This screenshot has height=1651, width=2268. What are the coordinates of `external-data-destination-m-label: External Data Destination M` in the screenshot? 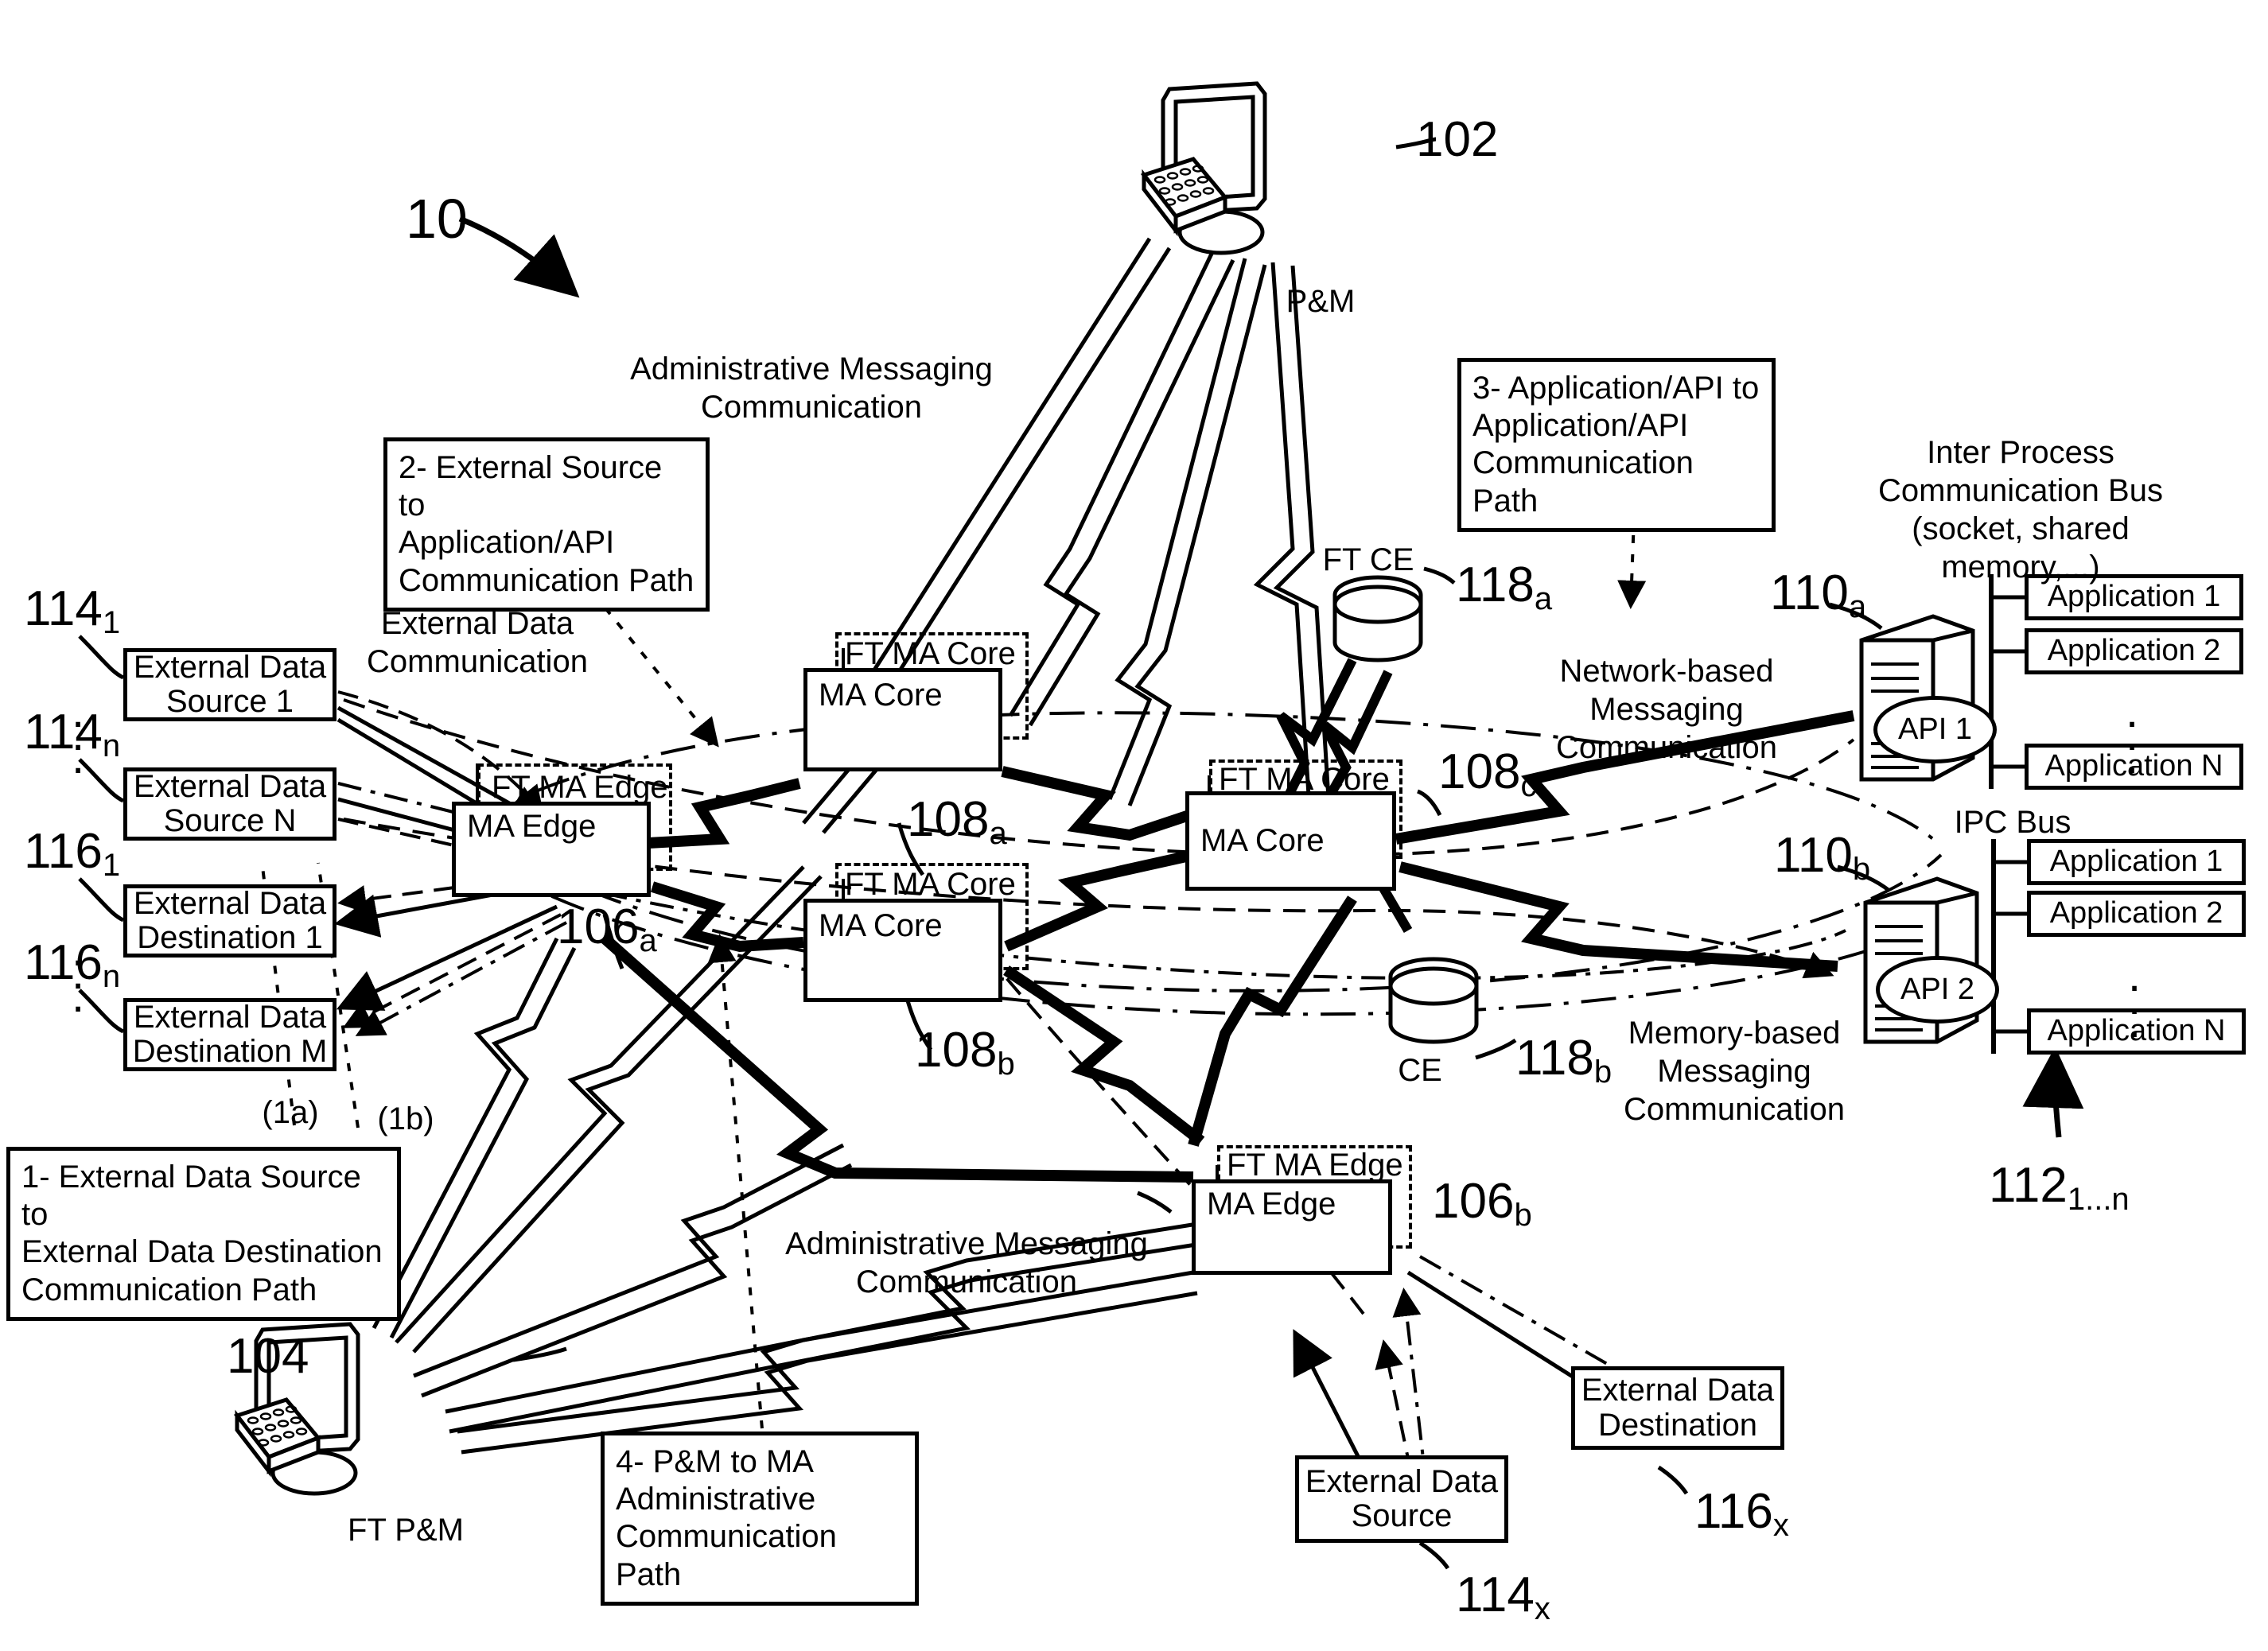 It's located at (230, 1034).